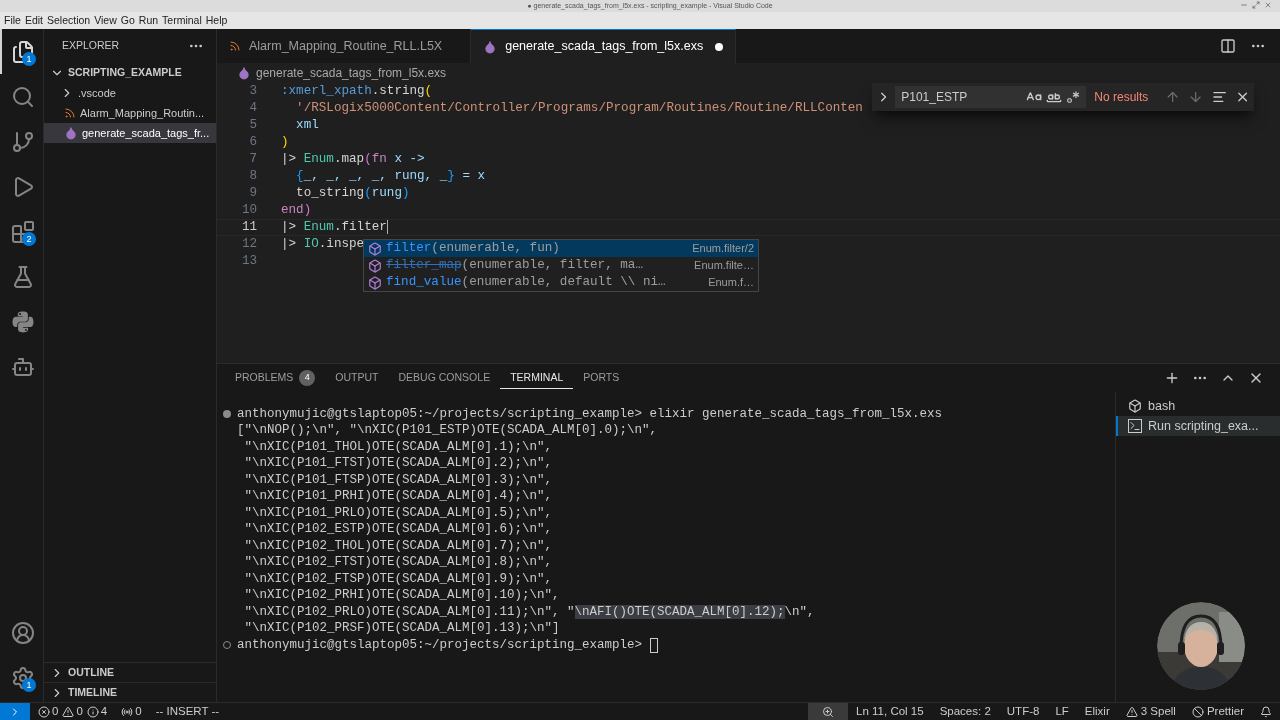 Image resolution: width=1280 pixels, height=720 pixels. Describe the element at coordinates (398, 480) in the screenshot. I see `terminal-output: "\nXIC(P101_FTSP)OTE(SCADA_ALM[0].3);\n",` at that location.